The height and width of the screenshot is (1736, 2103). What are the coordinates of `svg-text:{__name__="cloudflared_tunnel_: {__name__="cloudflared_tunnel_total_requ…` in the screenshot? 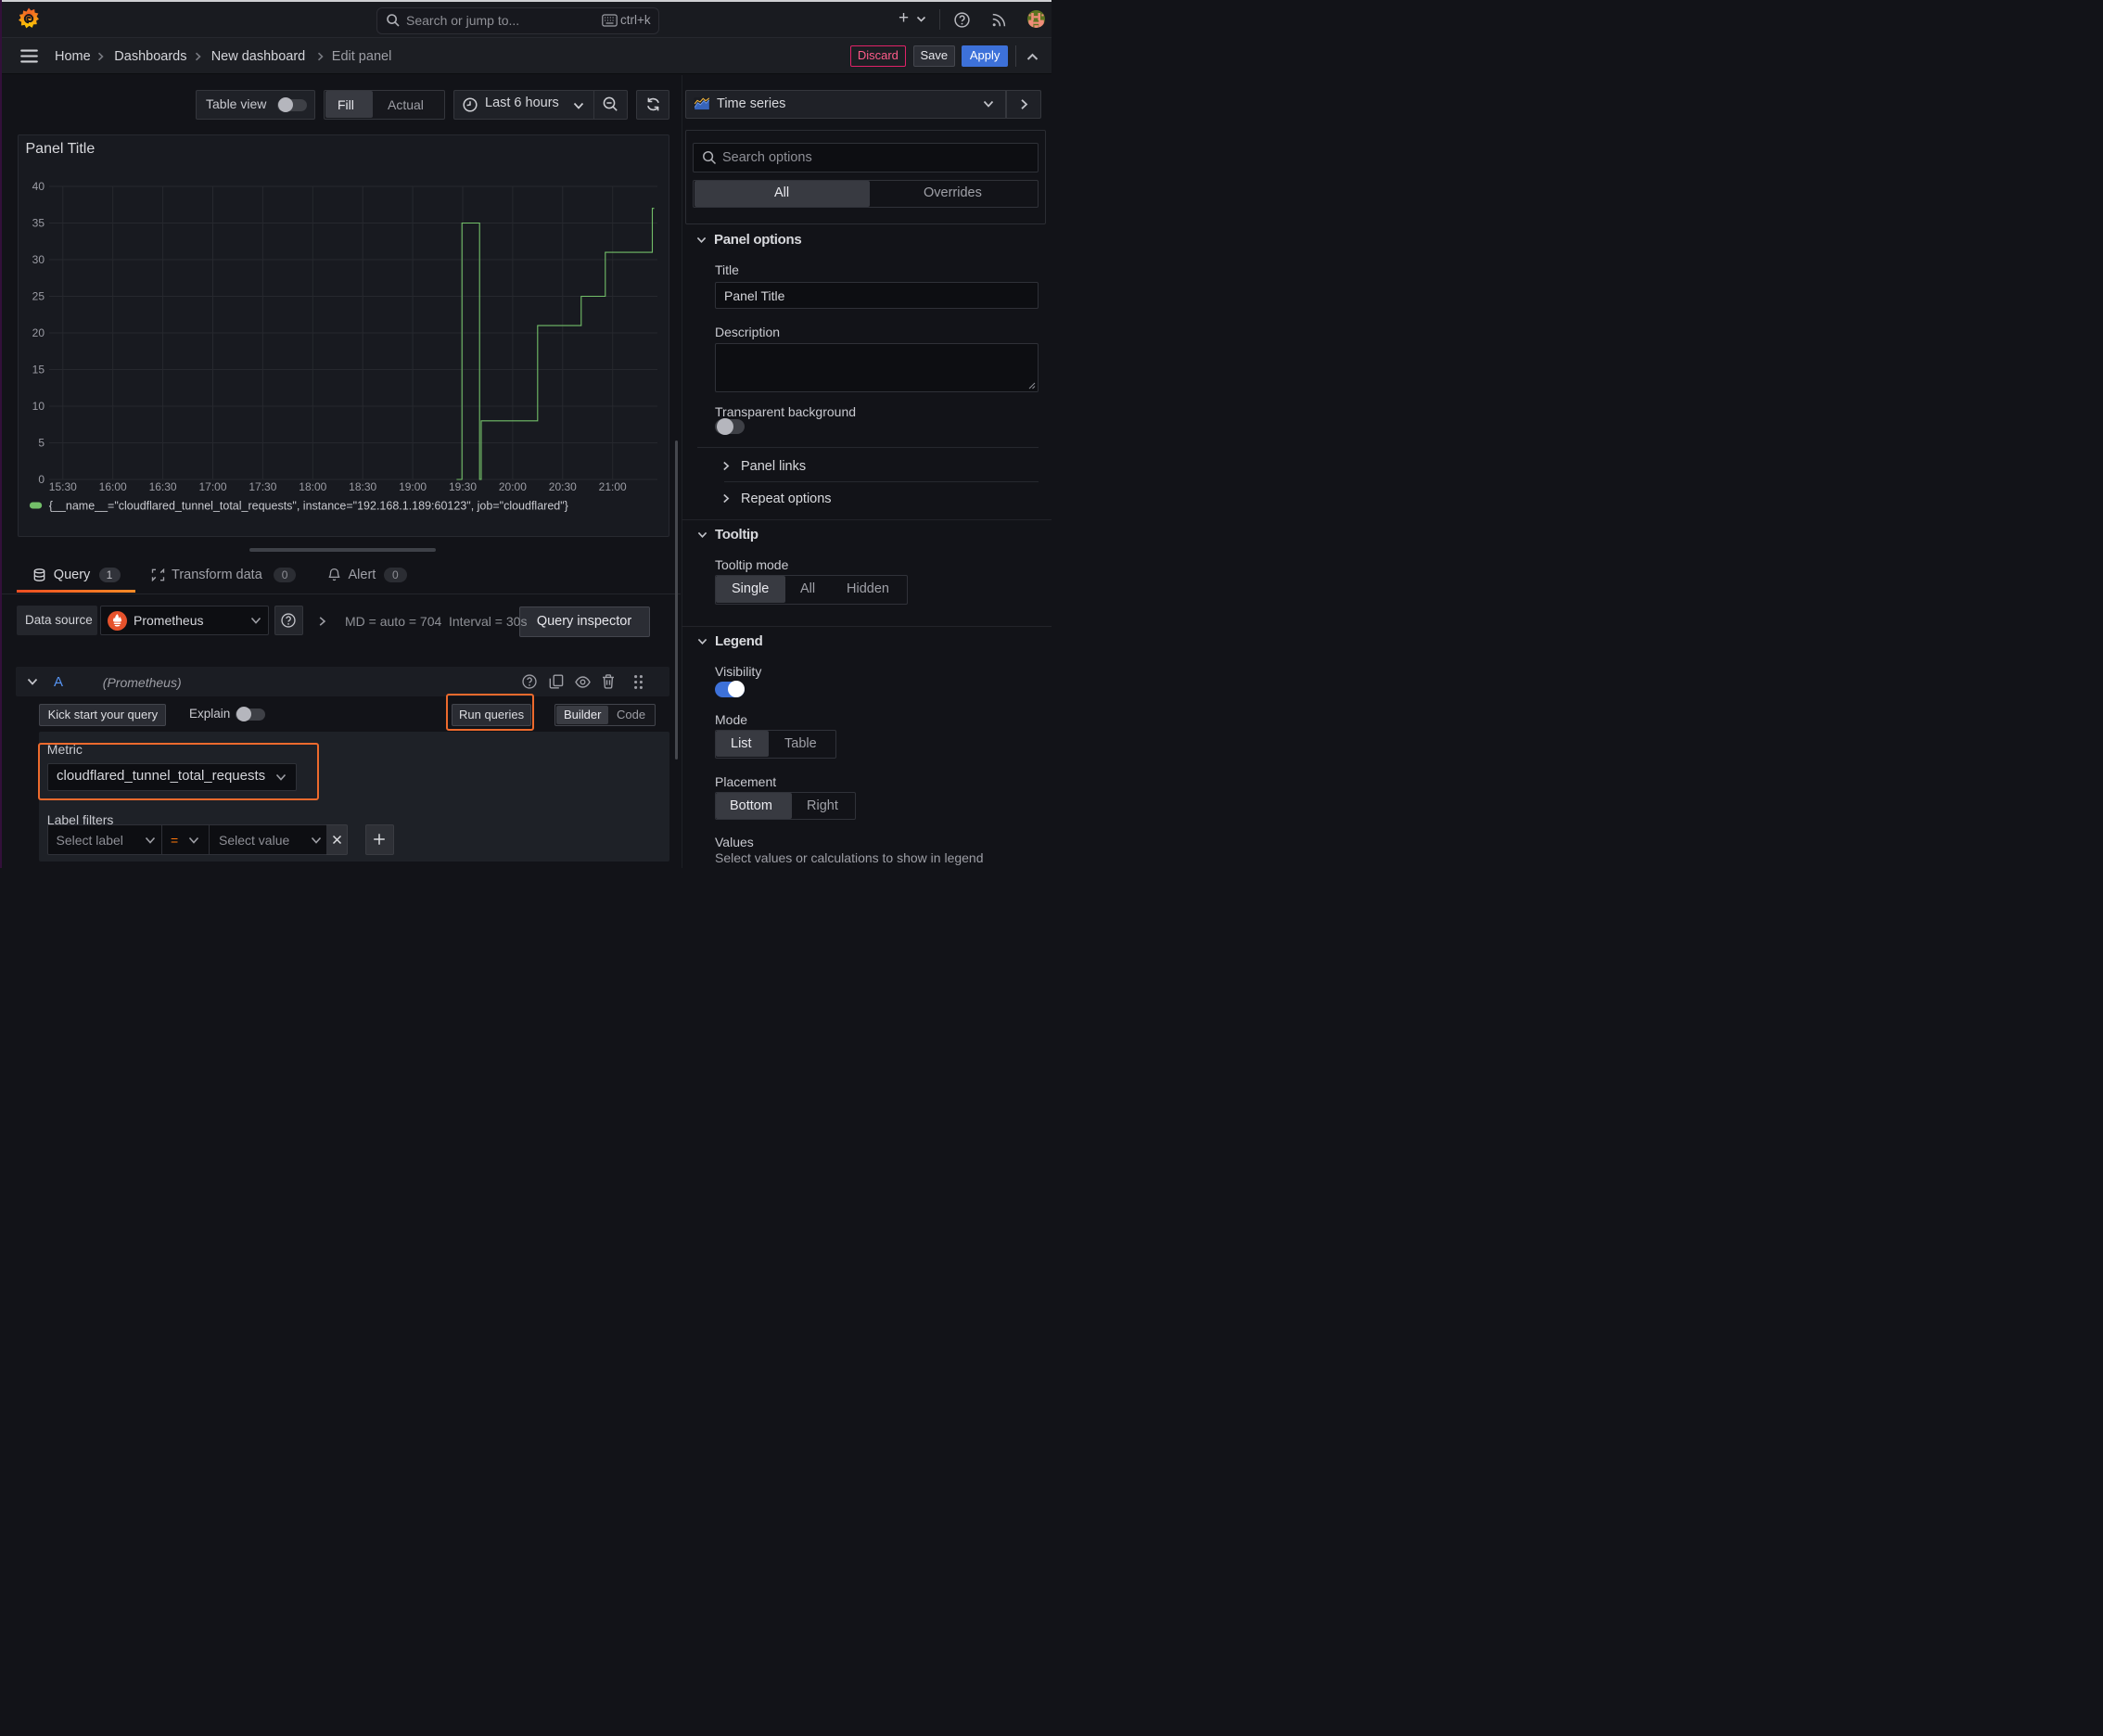 It's located at (307, 506).